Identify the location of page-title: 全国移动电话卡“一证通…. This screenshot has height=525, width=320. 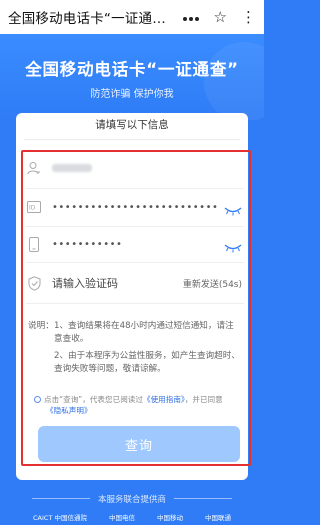
(87, 19).